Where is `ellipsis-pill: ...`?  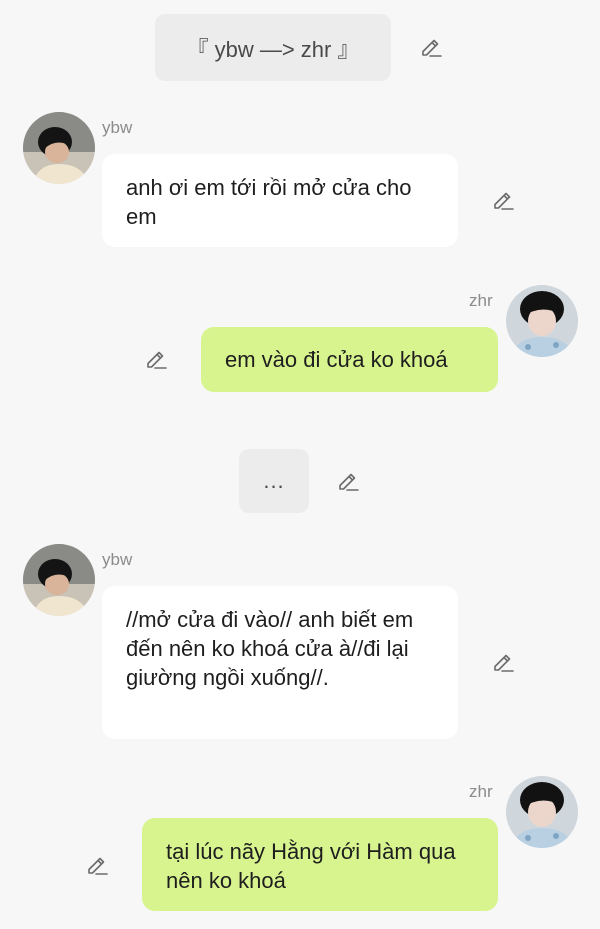
ellipsis-pill: ... is located at coordinates (274, 481).